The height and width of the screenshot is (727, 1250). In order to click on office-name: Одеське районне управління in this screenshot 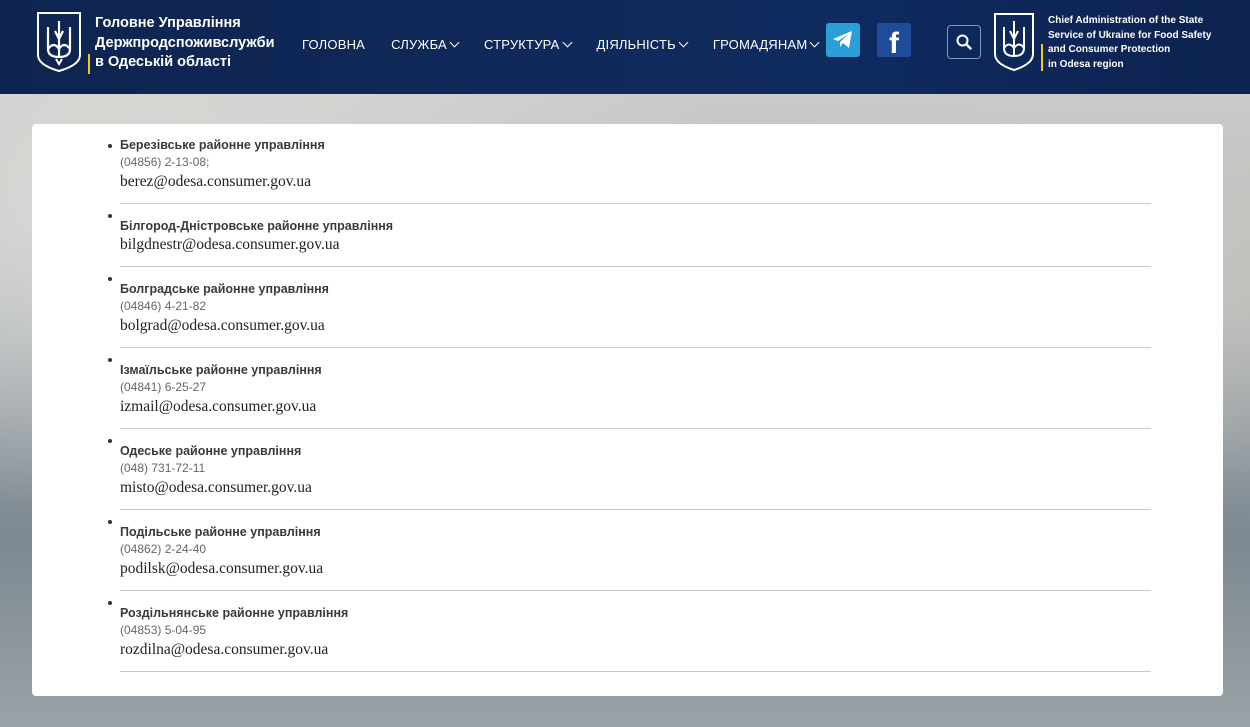, I will do `click(211, 451)`.